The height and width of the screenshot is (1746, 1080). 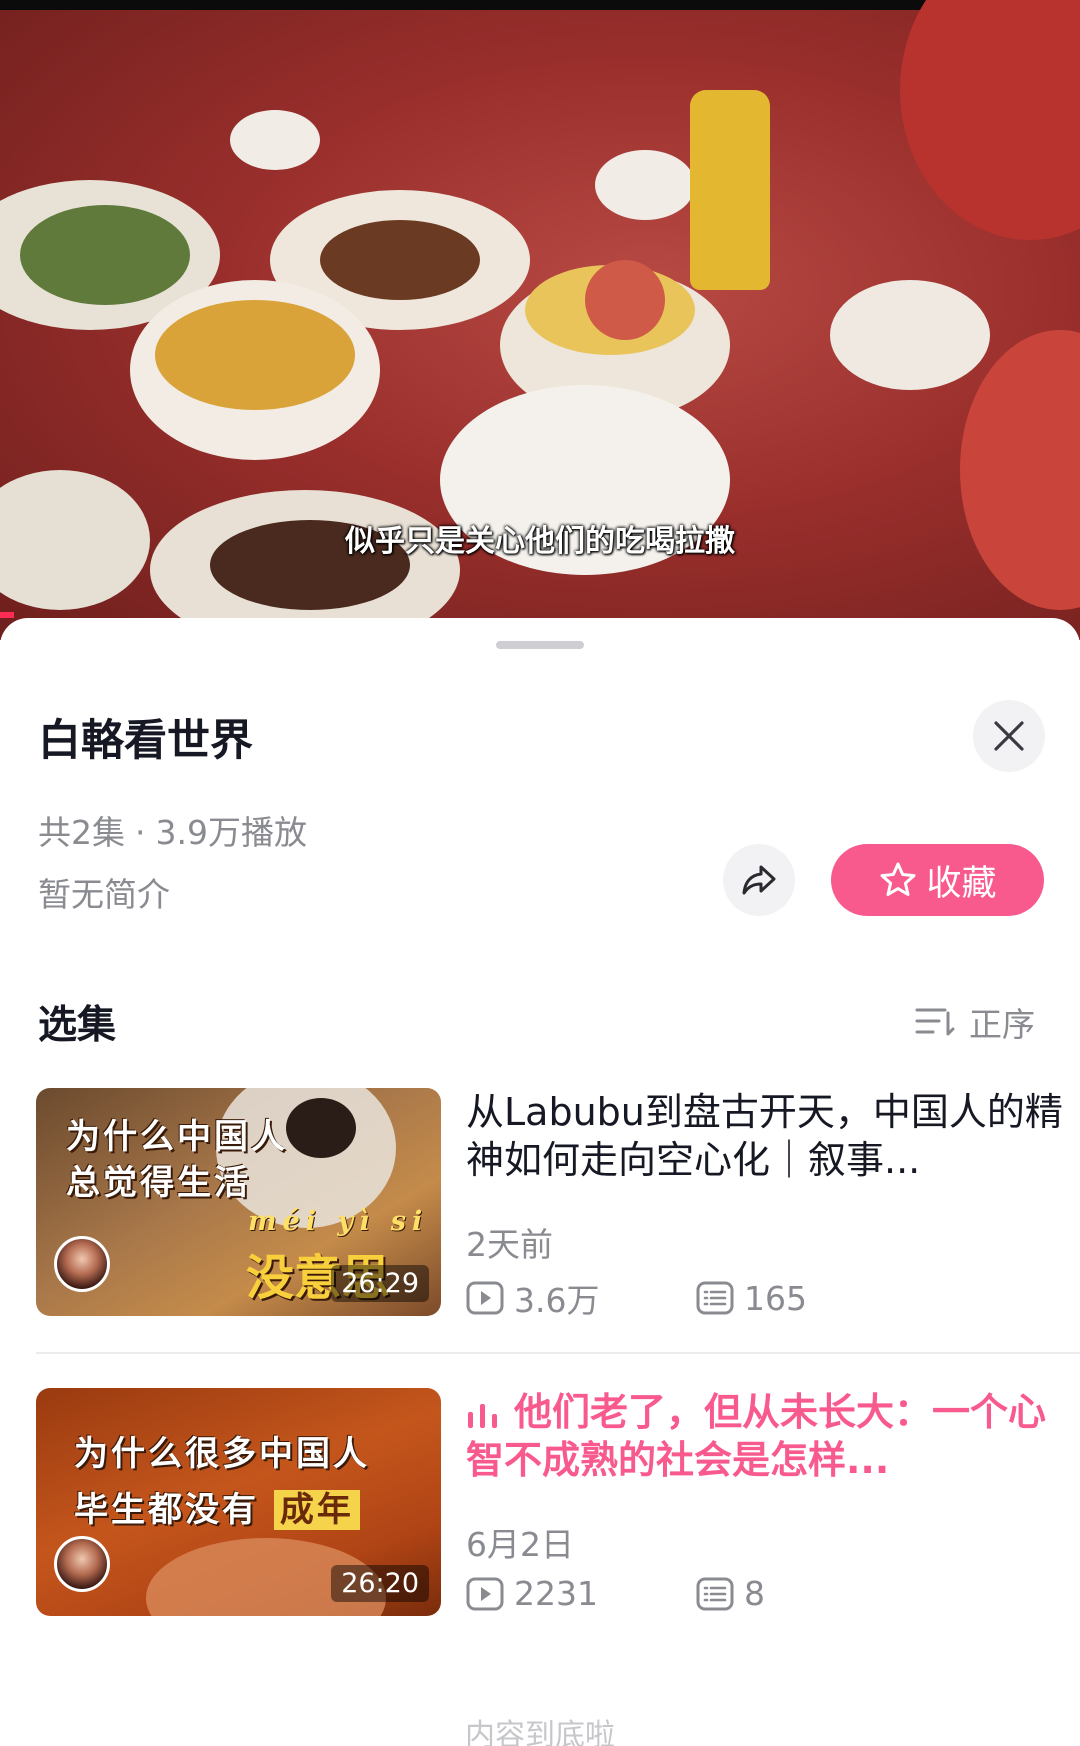 I want to click on collection-meta: 共2集 · 3.9万播放, so click(x=172, y=830).